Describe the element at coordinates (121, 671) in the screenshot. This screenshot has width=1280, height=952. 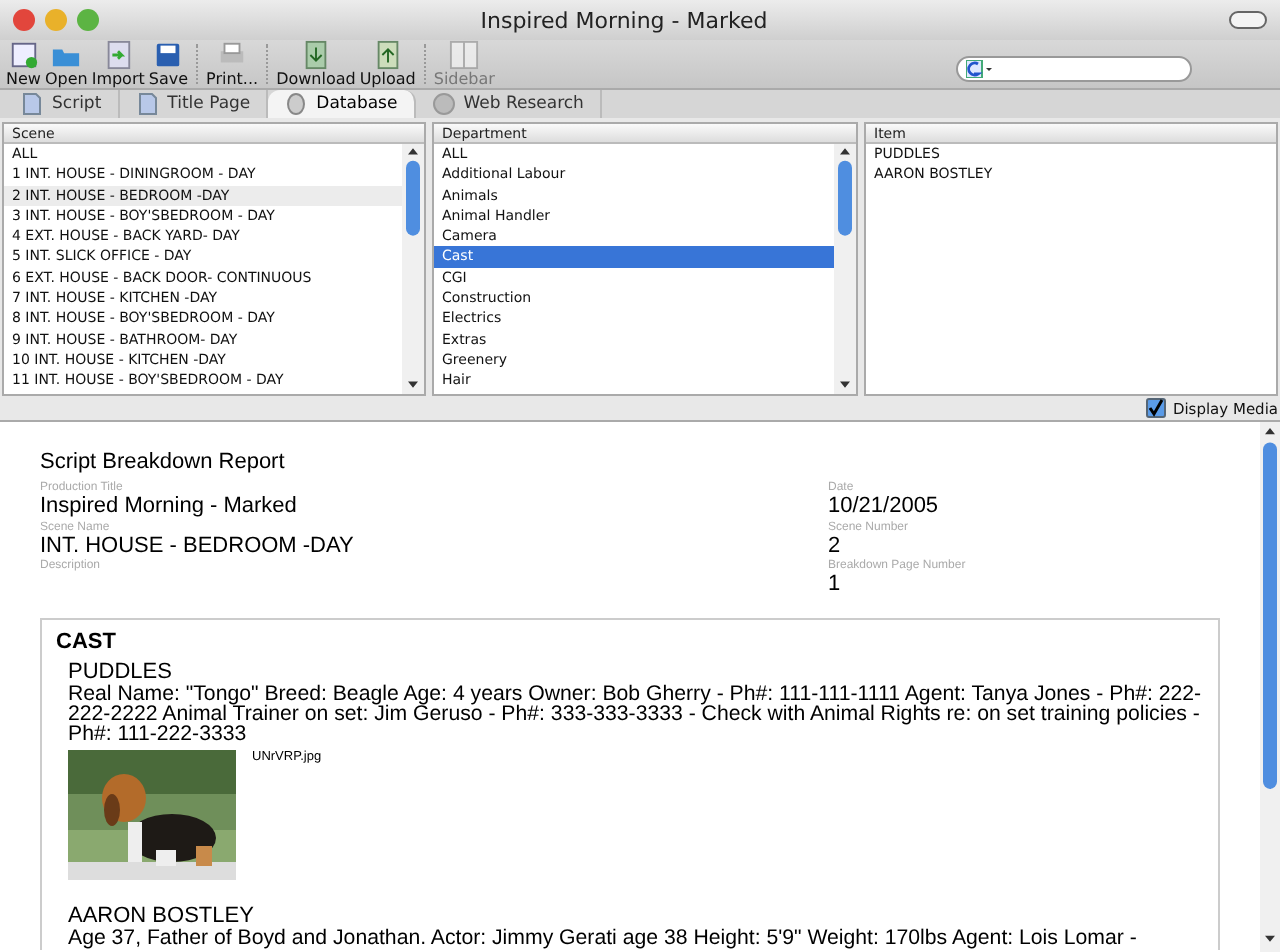
I see `entry-name: PUDDLES` at that location.